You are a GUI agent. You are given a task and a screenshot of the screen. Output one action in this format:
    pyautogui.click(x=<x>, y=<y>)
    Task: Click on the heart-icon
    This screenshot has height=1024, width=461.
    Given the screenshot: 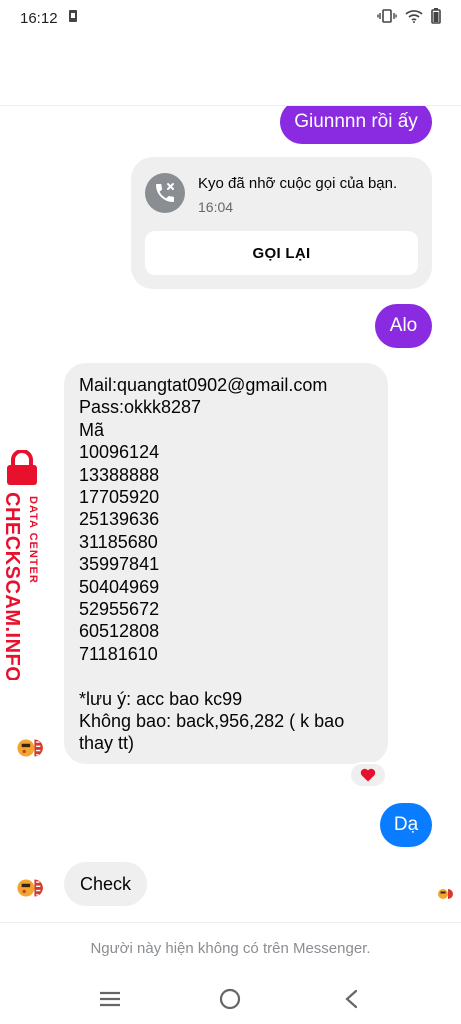 What is the action you would take?
    pyautogui.click(x=368, y=775)
    